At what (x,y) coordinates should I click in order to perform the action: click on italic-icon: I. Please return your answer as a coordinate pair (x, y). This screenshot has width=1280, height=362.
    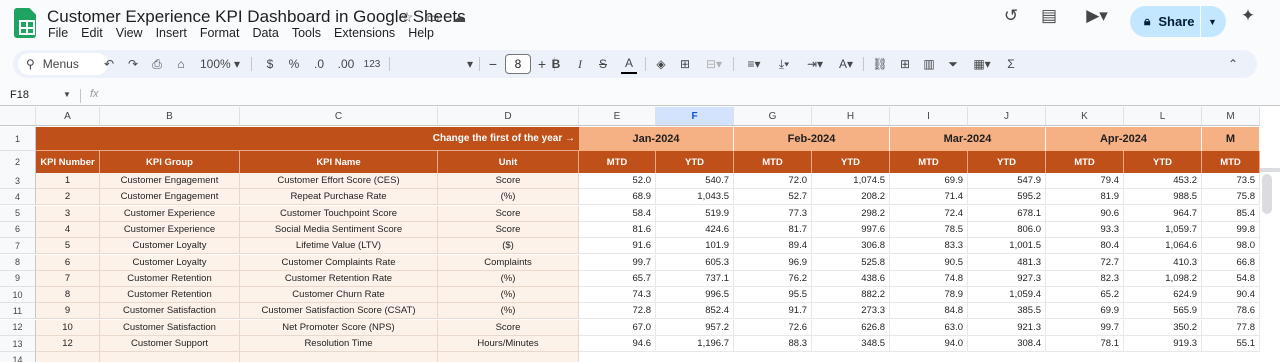
    Looking at the image, I should click on (580, 64).